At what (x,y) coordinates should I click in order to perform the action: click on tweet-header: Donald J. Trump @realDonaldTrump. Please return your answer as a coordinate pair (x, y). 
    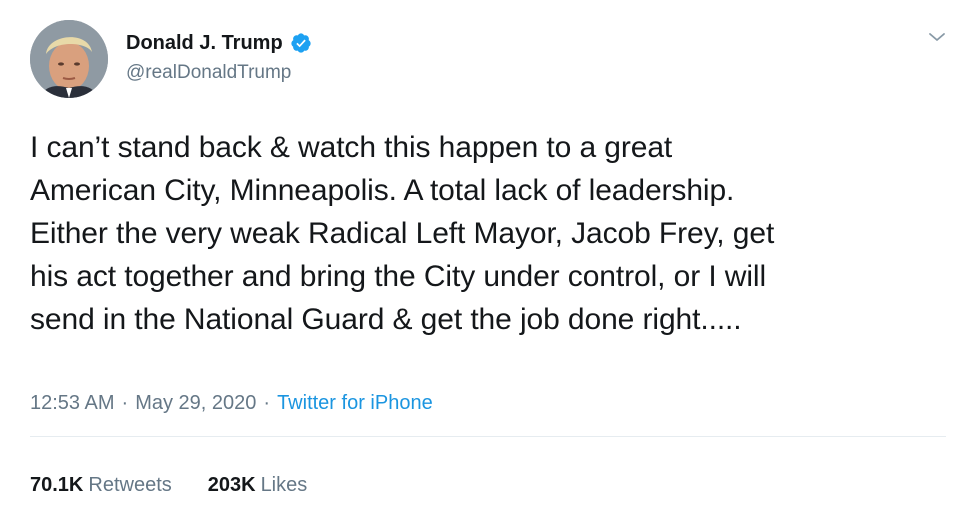
    Looking at the image, I should click on (171, 59).